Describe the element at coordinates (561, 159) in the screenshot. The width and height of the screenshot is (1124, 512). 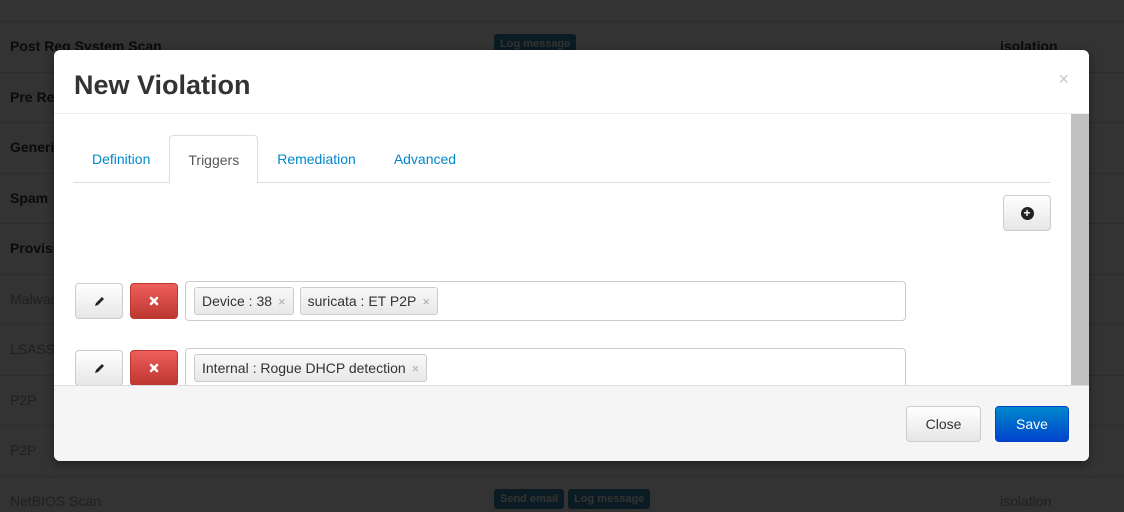
I see `violation-tabs: Definition Triggers Remediation Advanced` at that location.